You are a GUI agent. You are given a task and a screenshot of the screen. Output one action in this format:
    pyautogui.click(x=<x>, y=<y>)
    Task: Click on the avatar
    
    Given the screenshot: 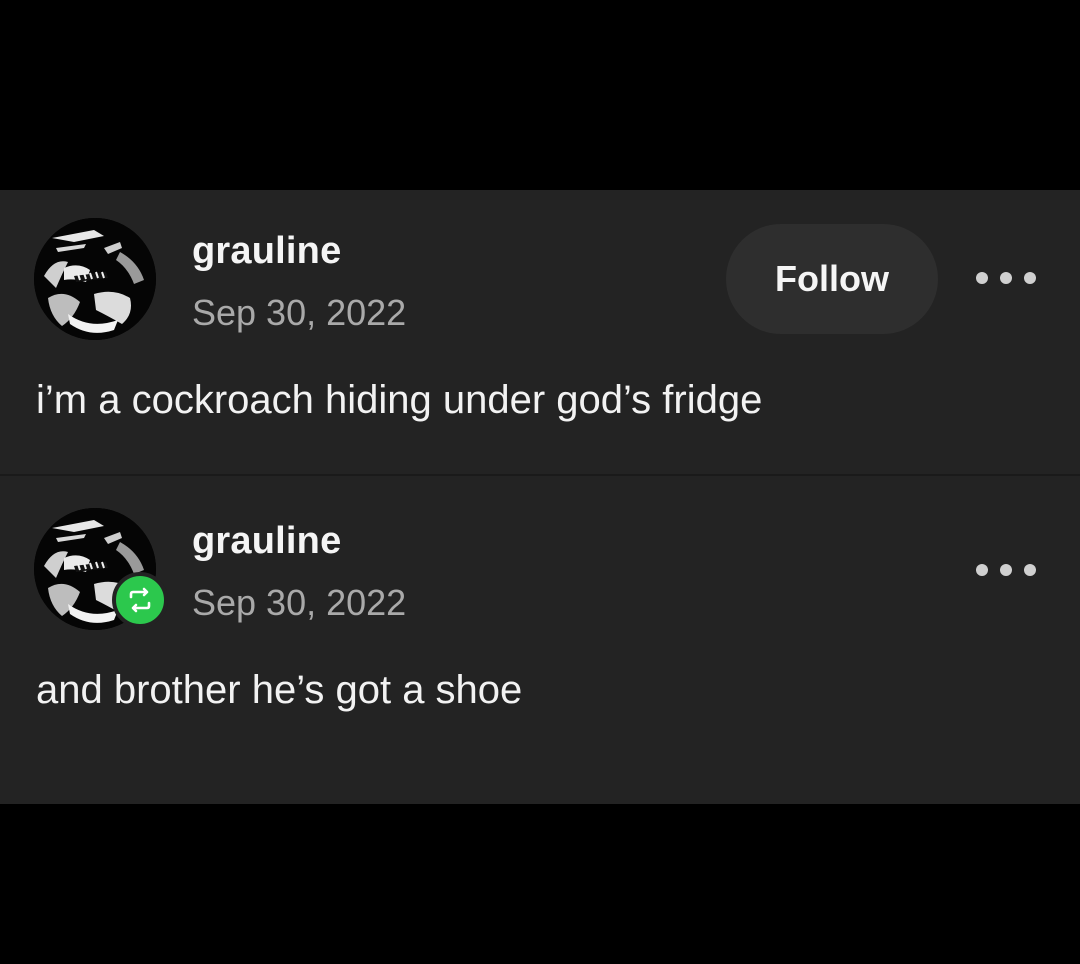 What is the action you would take?
    pyautogui.click(x=95, y=279)
    